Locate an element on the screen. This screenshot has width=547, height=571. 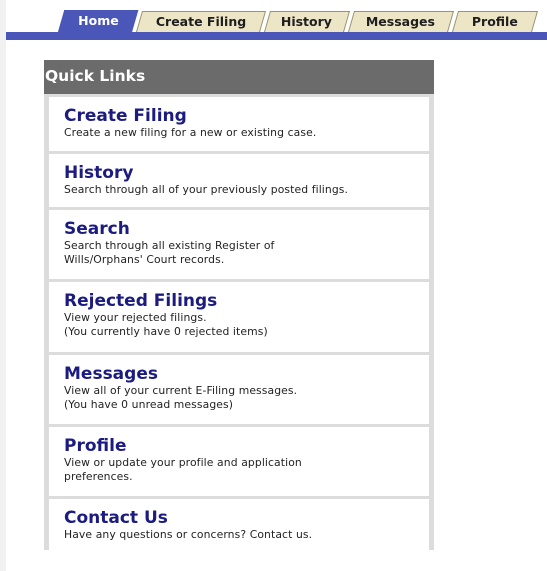
quick-link-title: Create Filing is located at coordinates (246, 111).